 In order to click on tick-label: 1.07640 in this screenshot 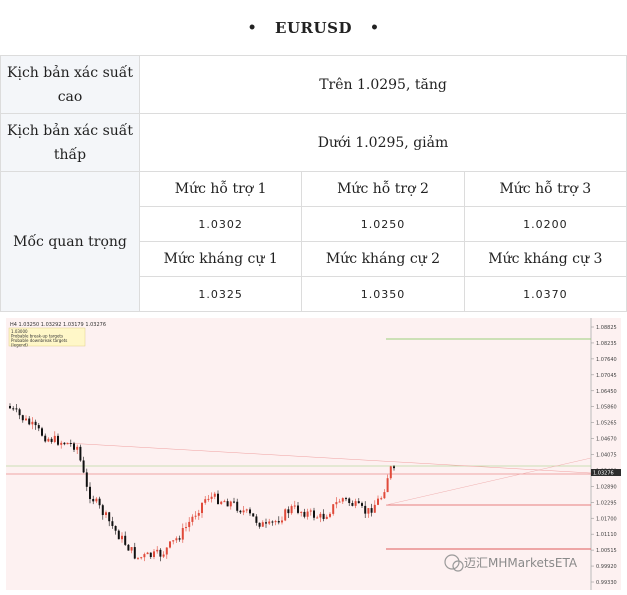, I will do `click(606, 360)`.